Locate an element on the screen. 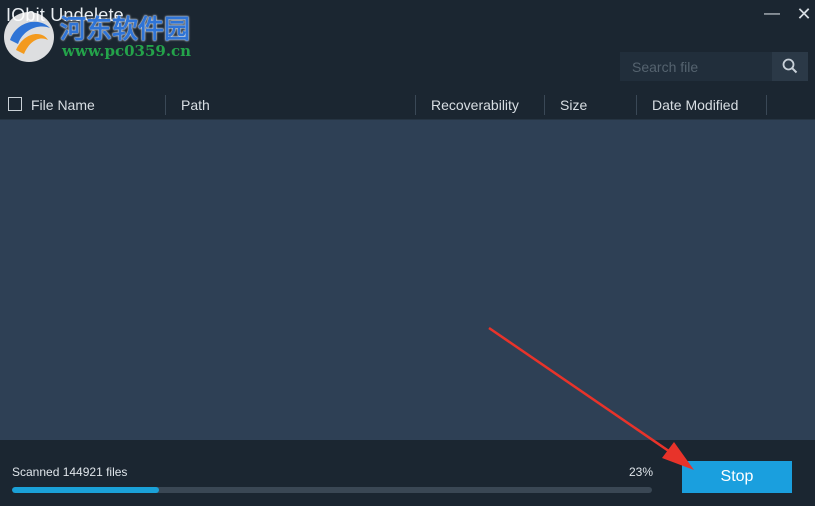 The height and width of the screenshot is (506, 815). progress-percent: 23% is located at coordinates (641, 472).